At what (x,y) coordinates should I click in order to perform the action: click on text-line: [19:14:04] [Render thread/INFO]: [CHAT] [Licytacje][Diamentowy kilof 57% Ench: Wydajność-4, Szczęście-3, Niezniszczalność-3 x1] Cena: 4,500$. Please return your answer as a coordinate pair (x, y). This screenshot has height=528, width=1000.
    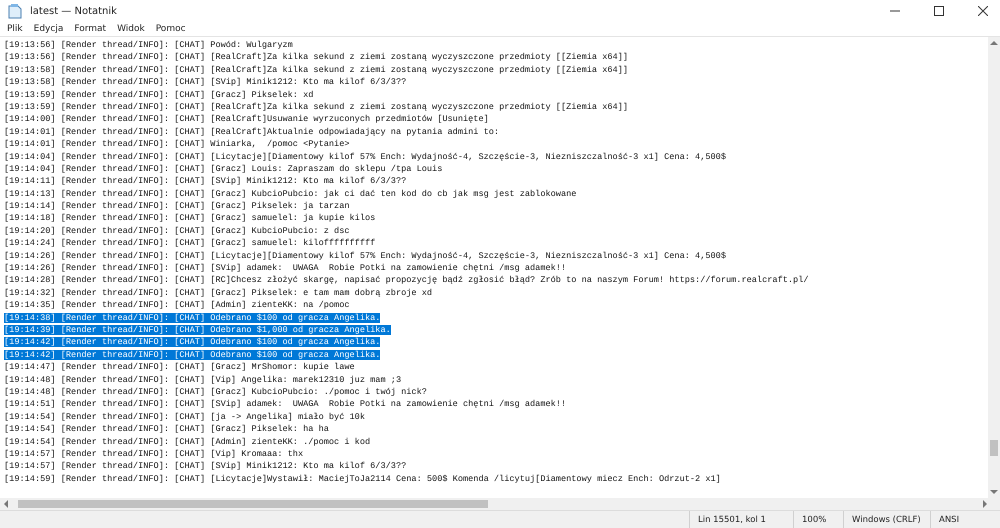
    Looking at the image, I should click on (365, 157).